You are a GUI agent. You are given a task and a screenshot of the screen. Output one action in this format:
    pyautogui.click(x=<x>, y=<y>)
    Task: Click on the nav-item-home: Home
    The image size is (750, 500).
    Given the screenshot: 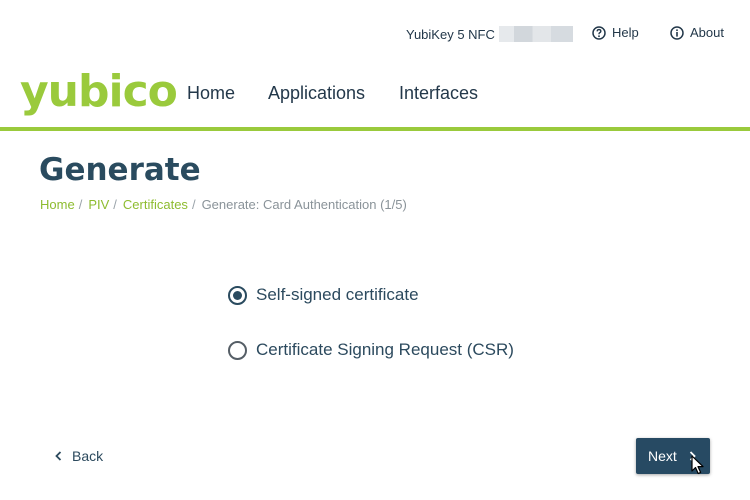 What is the action you would take?
    pyautogui.click(x=211, y=93)
    